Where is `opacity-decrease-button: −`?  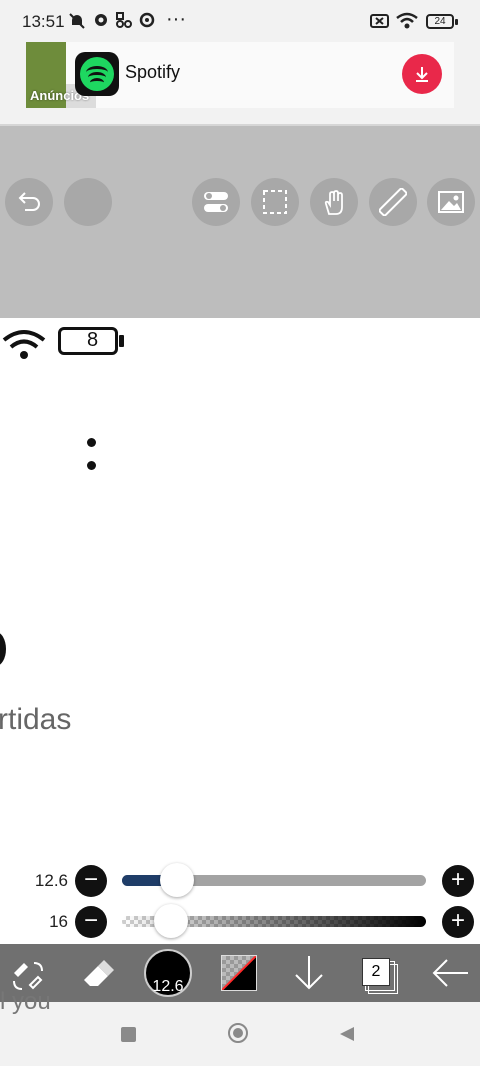
opacity-decrease-button: − is located at coordinates (91, 922).